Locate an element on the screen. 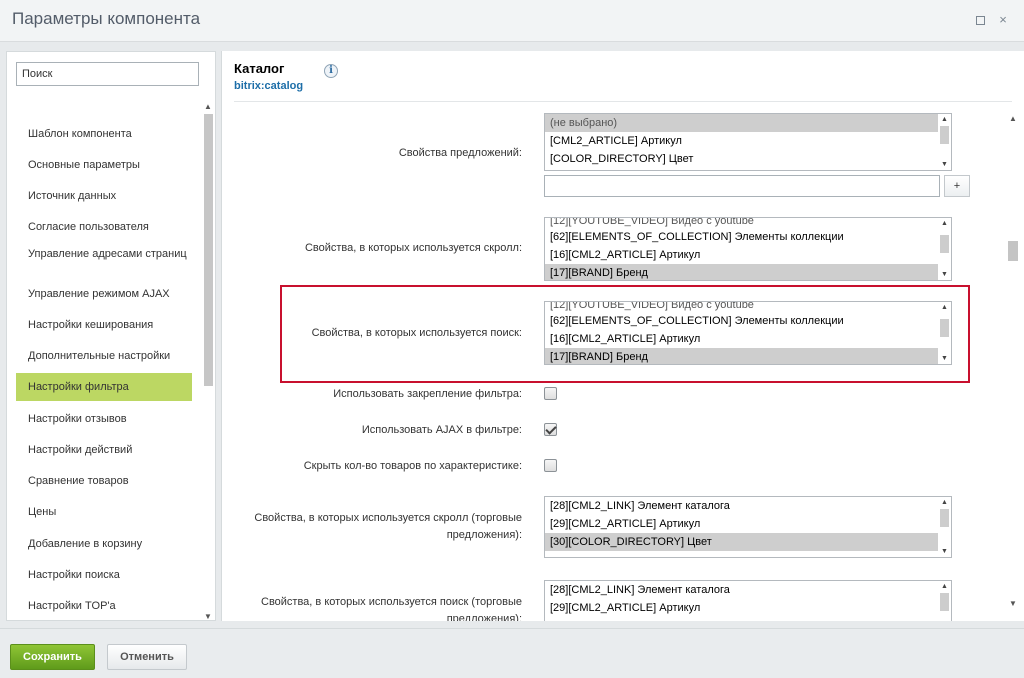 This screenshot has height=678, width=1024. maximize-icon is located at coordinates (980, 20).